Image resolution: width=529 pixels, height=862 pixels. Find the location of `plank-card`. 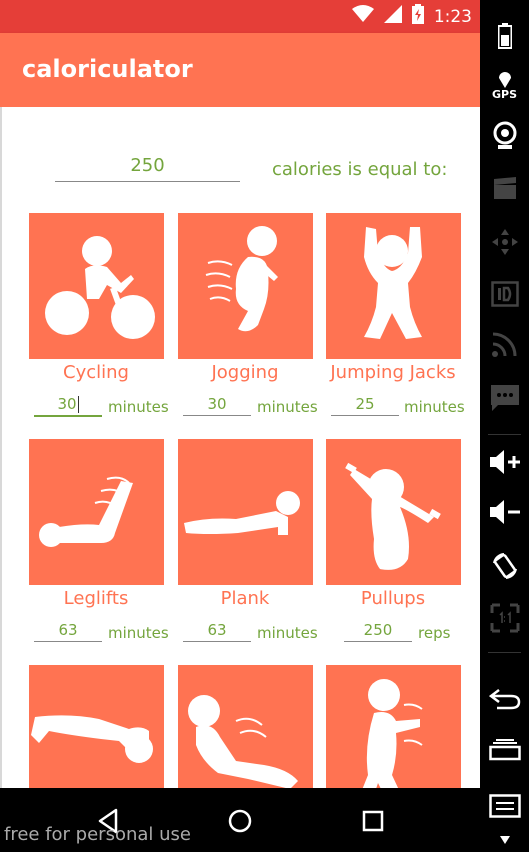

plank-card is located at coordinates (245, 512).